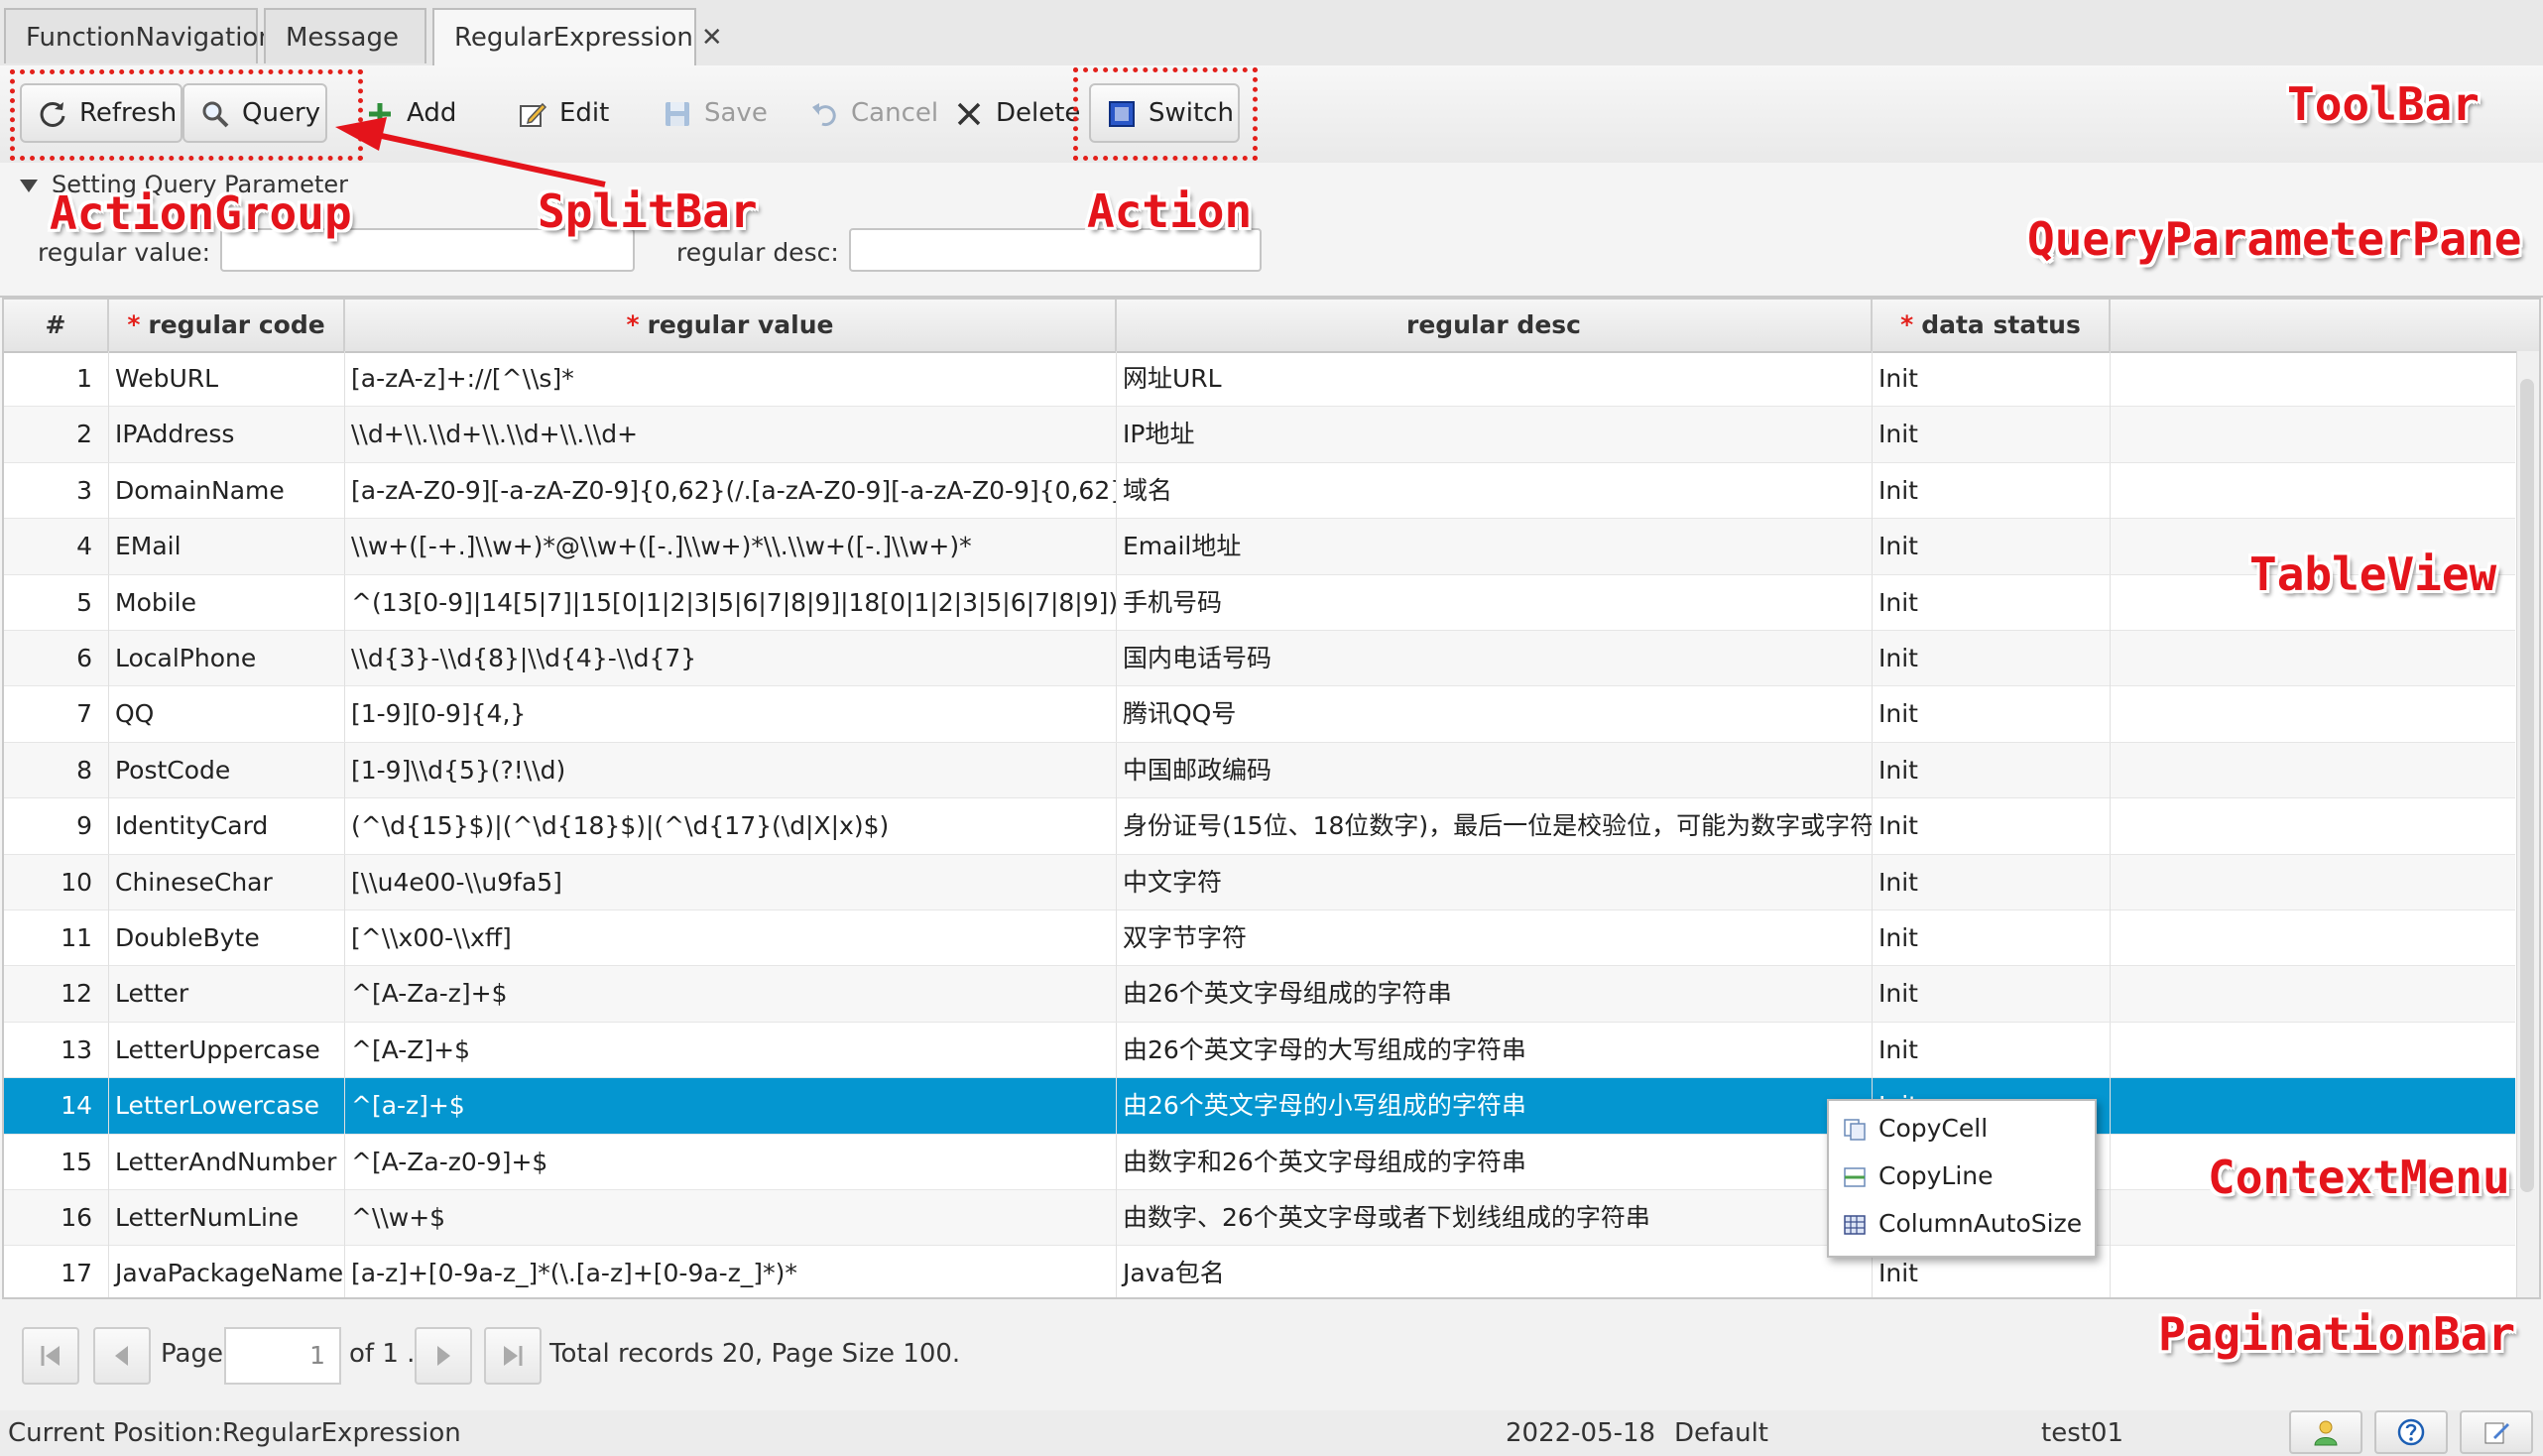 This screenshot has width=2543, height=1456. I want to click on tab-message: Message, so click(345, 35).